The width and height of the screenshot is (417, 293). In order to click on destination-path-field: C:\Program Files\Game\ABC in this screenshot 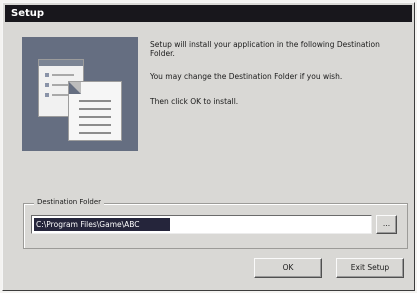, I will do `click(201, 224)`.